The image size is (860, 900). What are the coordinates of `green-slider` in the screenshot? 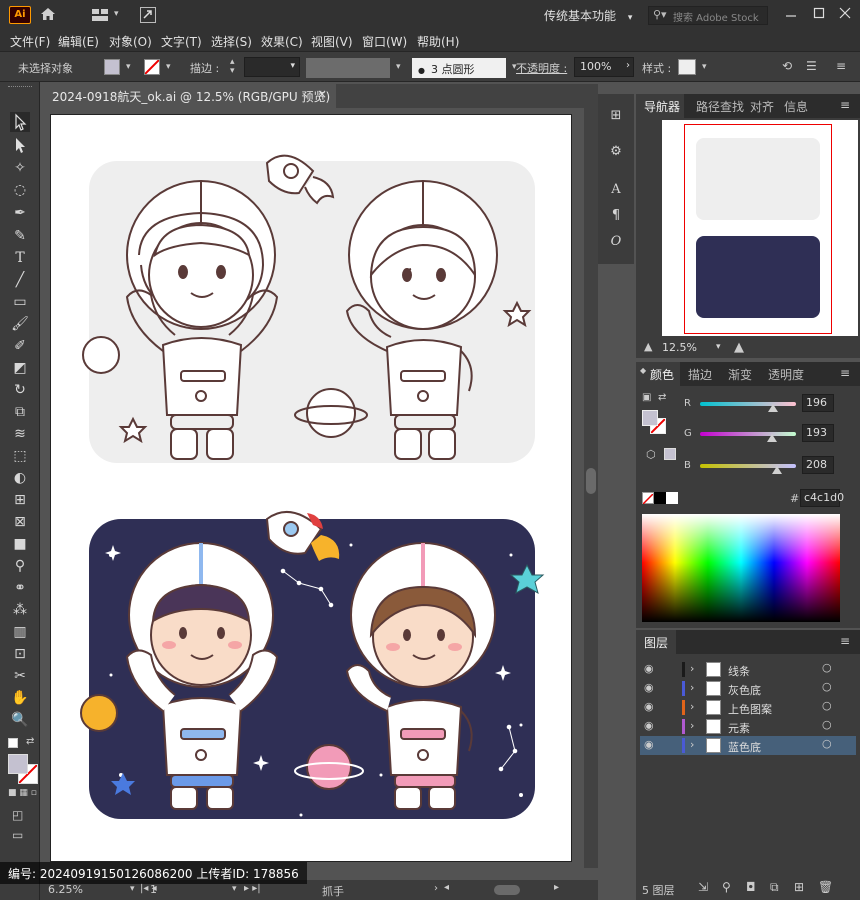 It's located at (748, 434).